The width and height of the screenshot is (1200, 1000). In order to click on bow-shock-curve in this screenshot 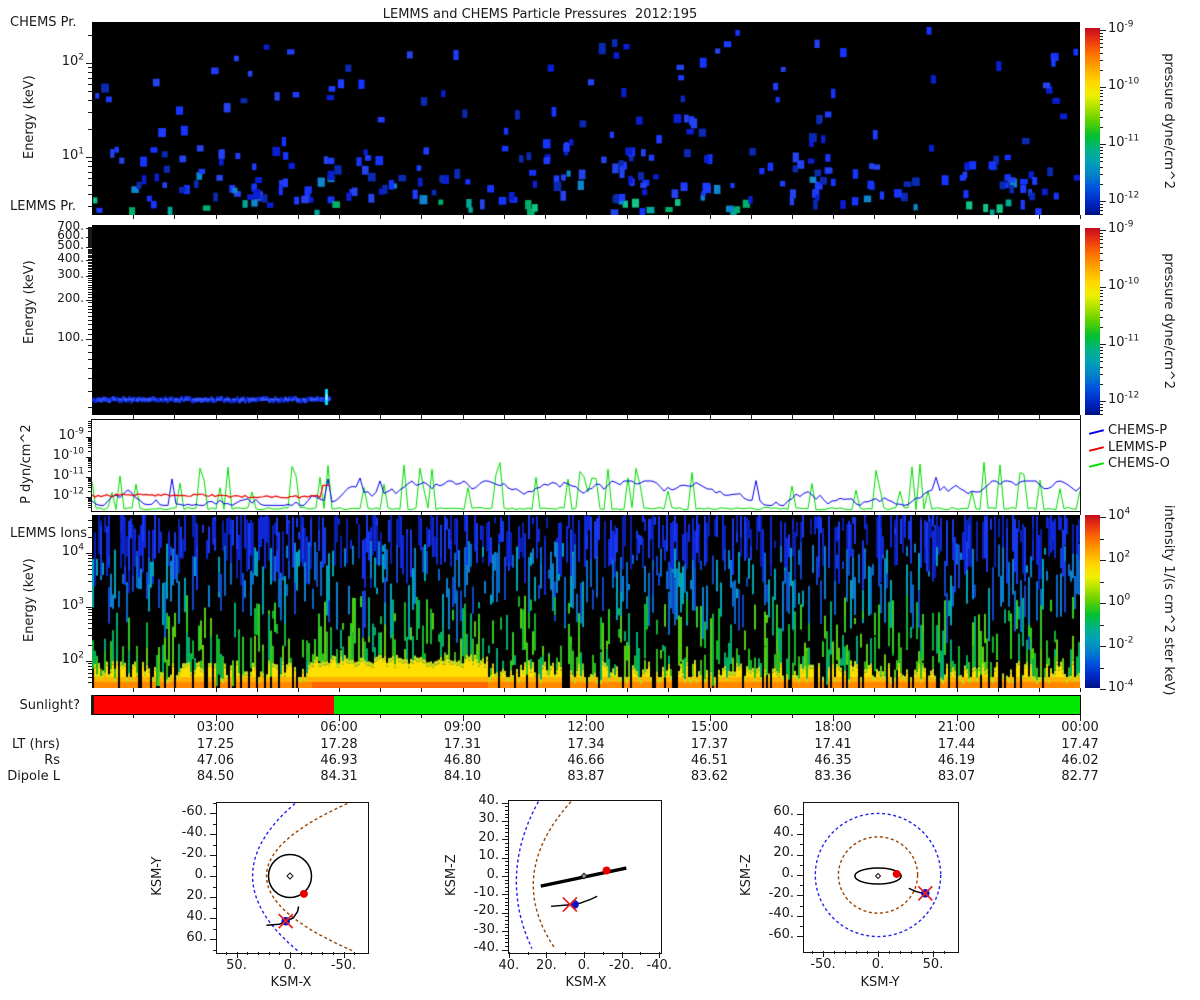, I will do `click(527, 875)`.